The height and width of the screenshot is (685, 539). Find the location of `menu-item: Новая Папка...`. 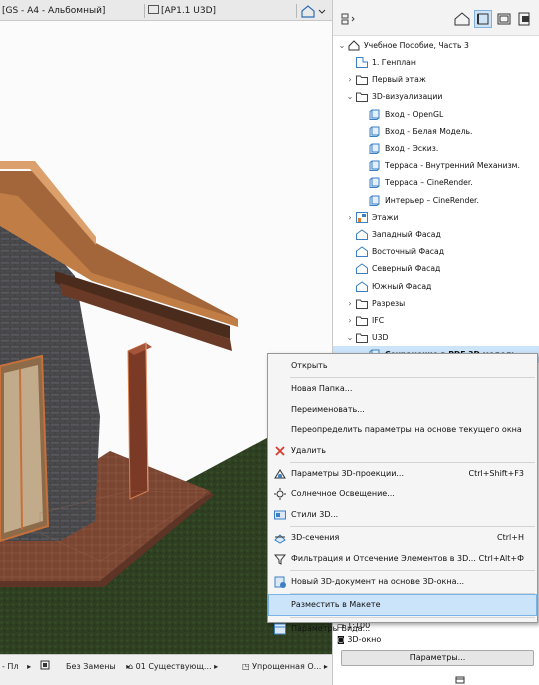

menu-item: Новая Папка... is located at coordinates (402, 389).